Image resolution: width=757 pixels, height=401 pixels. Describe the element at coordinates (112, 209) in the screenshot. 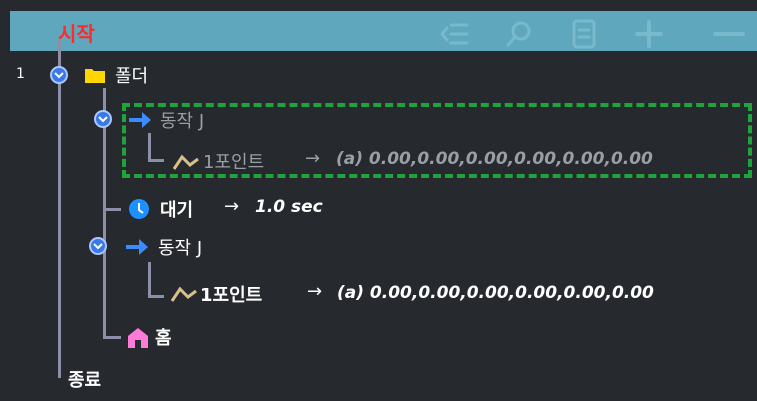

I see `wait-branch` at that location.